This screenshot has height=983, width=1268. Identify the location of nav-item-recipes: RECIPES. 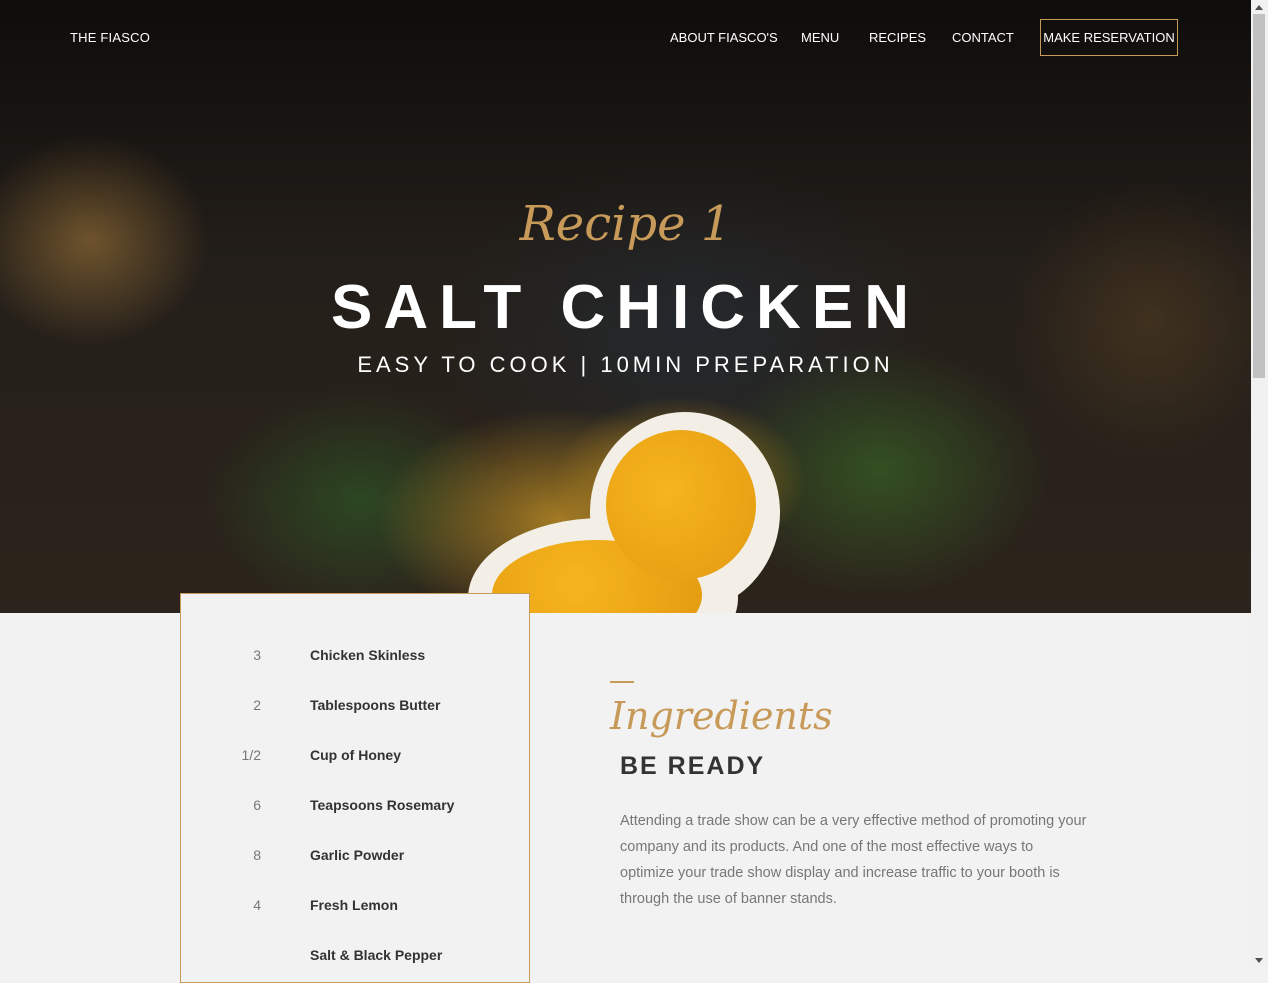
(897, 37).